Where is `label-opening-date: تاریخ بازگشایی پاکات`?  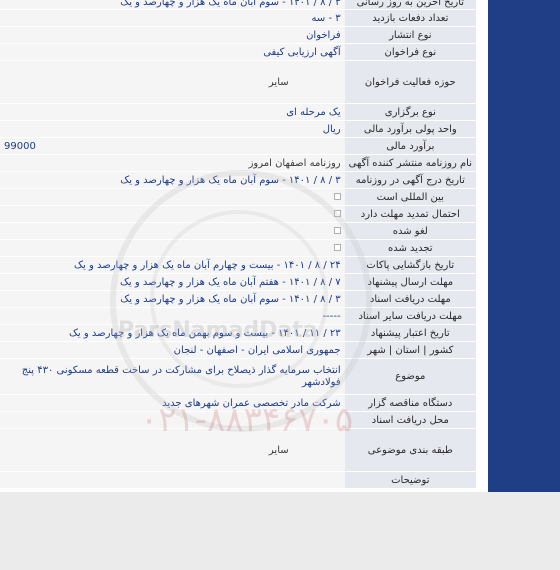 label-opening-date: تاریخ بازگشایی پاکات is located at coordinates (410, 265).